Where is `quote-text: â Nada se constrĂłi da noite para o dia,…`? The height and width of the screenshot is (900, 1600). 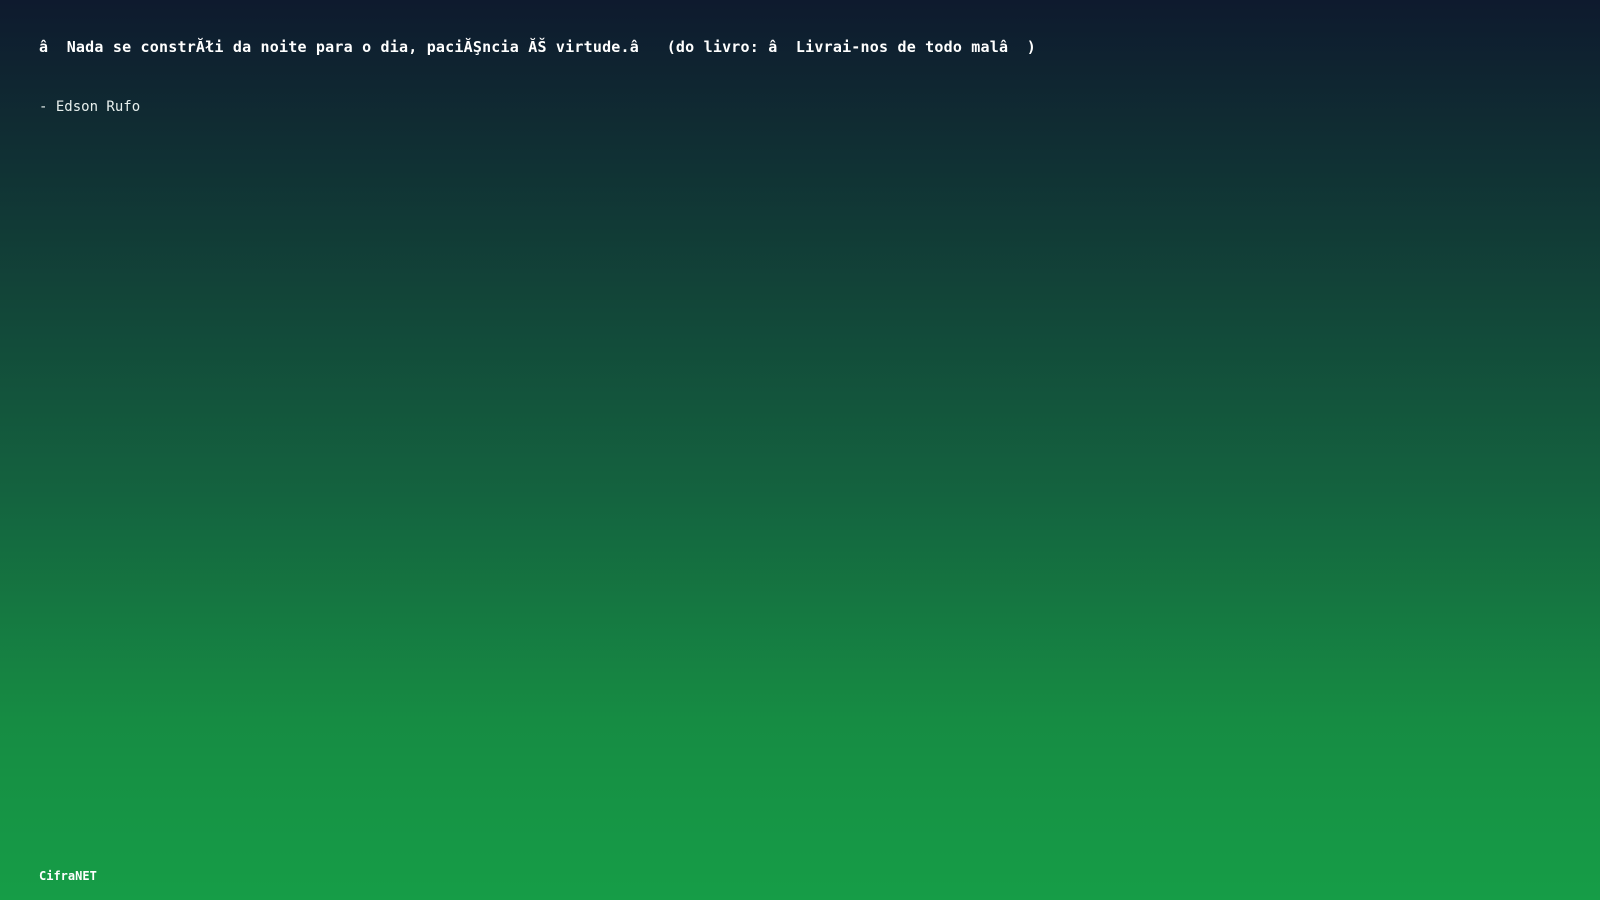
quote-text: â Nada se constrĂłi da noite para o dia,… is located at coordinates (537, 47).